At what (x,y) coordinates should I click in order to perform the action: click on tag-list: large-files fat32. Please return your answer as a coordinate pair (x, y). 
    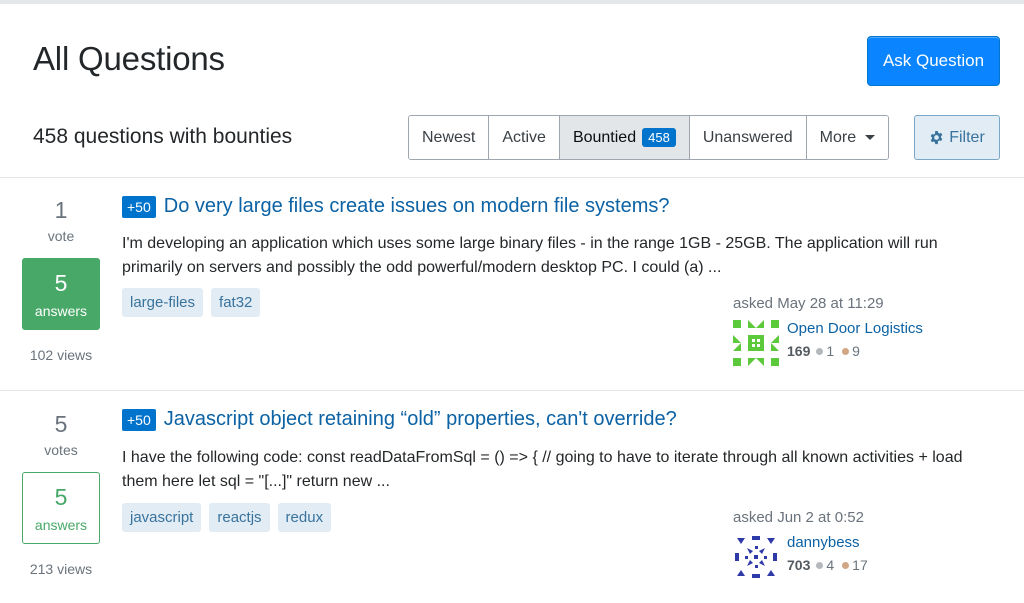
    Looking at the image, I should click on (195, 302).